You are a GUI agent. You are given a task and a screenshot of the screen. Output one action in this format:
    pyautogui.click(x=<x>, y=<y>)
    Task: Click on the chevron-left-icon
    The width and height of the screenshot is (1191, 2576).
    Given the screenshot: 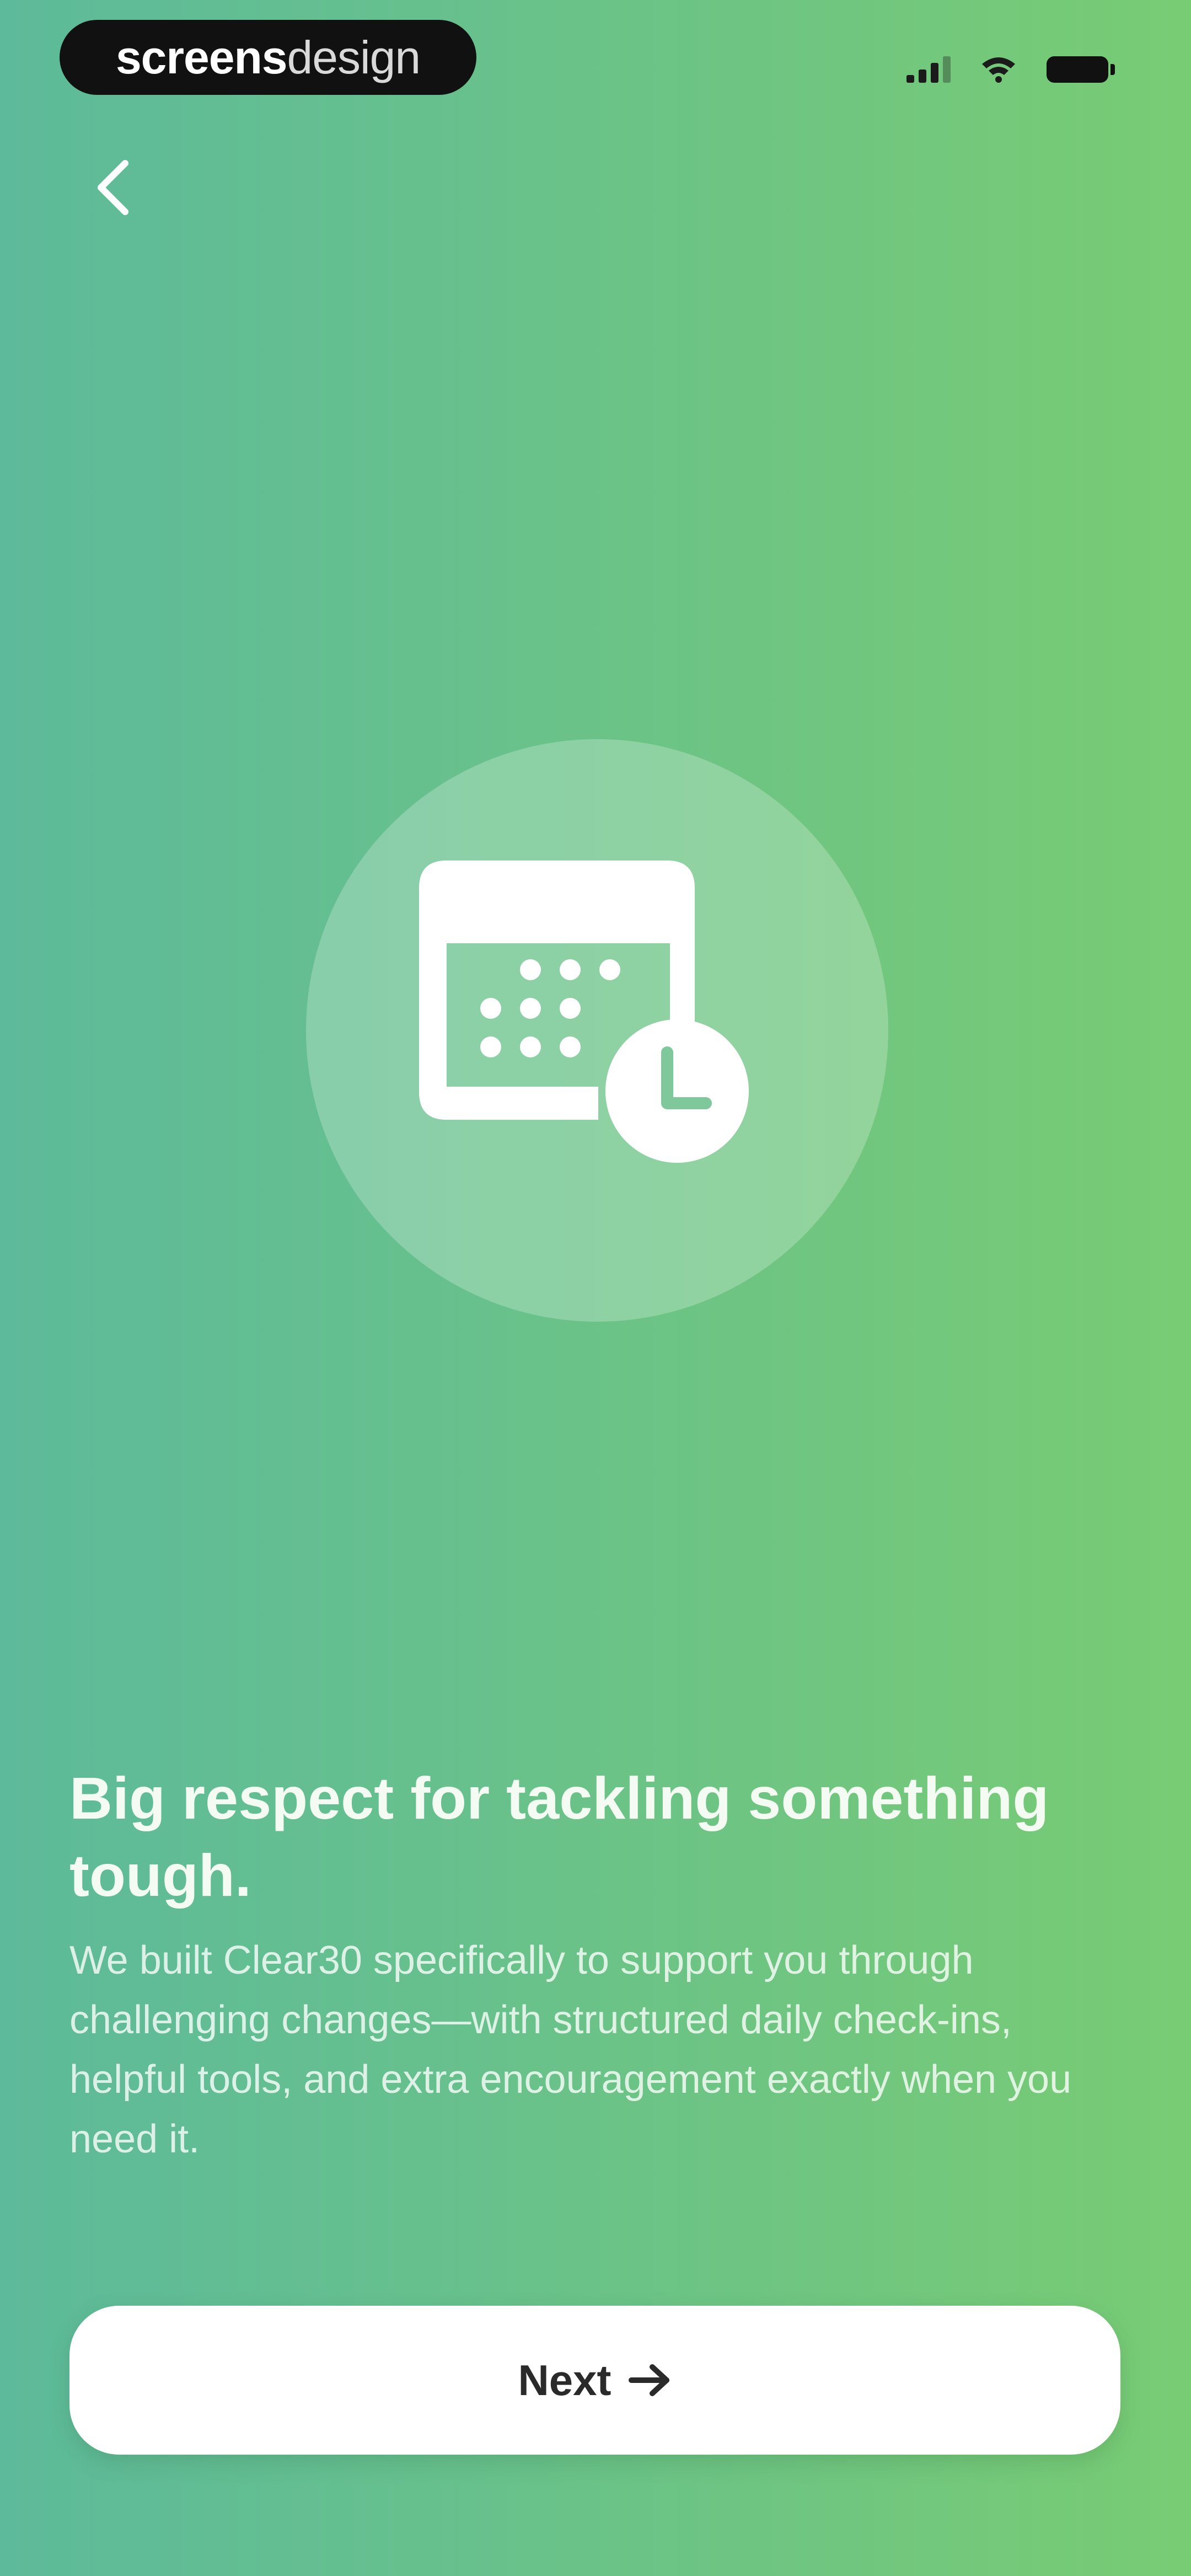 What is the action you would take?
    pyautogui.click(x=113, y=187)
    